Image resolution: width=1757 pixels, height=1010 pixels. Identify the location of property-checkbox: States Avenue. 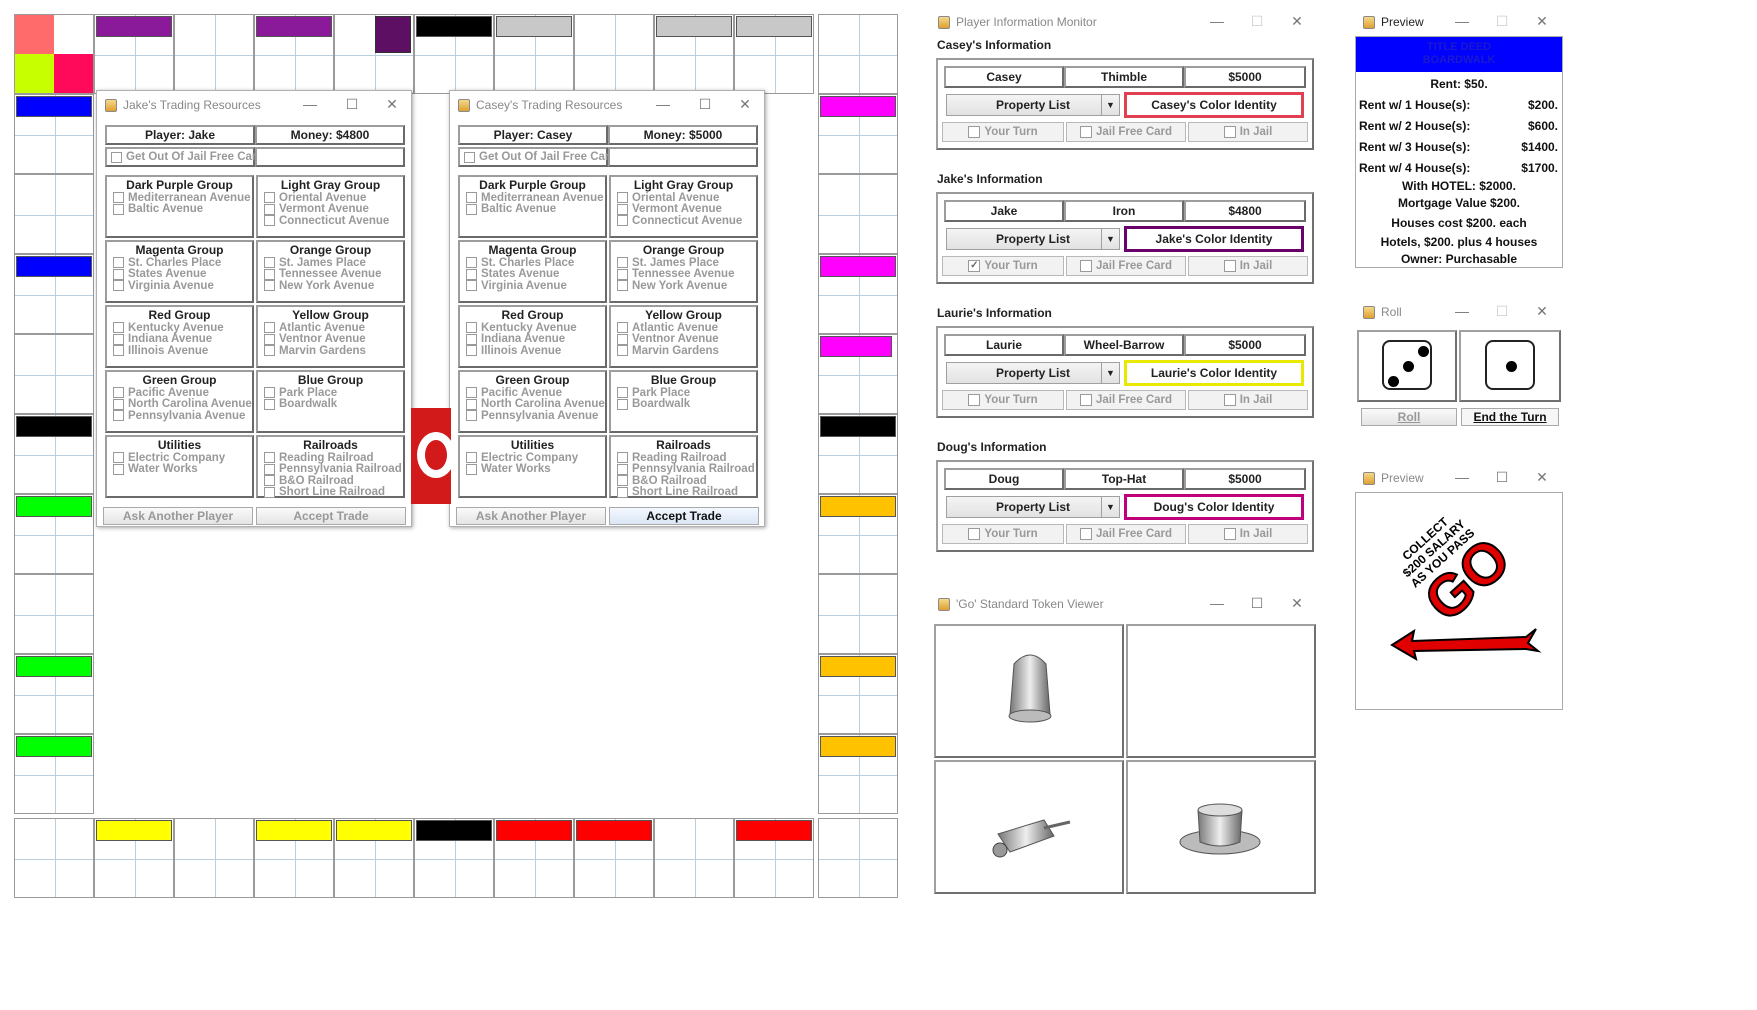
(179, 274).